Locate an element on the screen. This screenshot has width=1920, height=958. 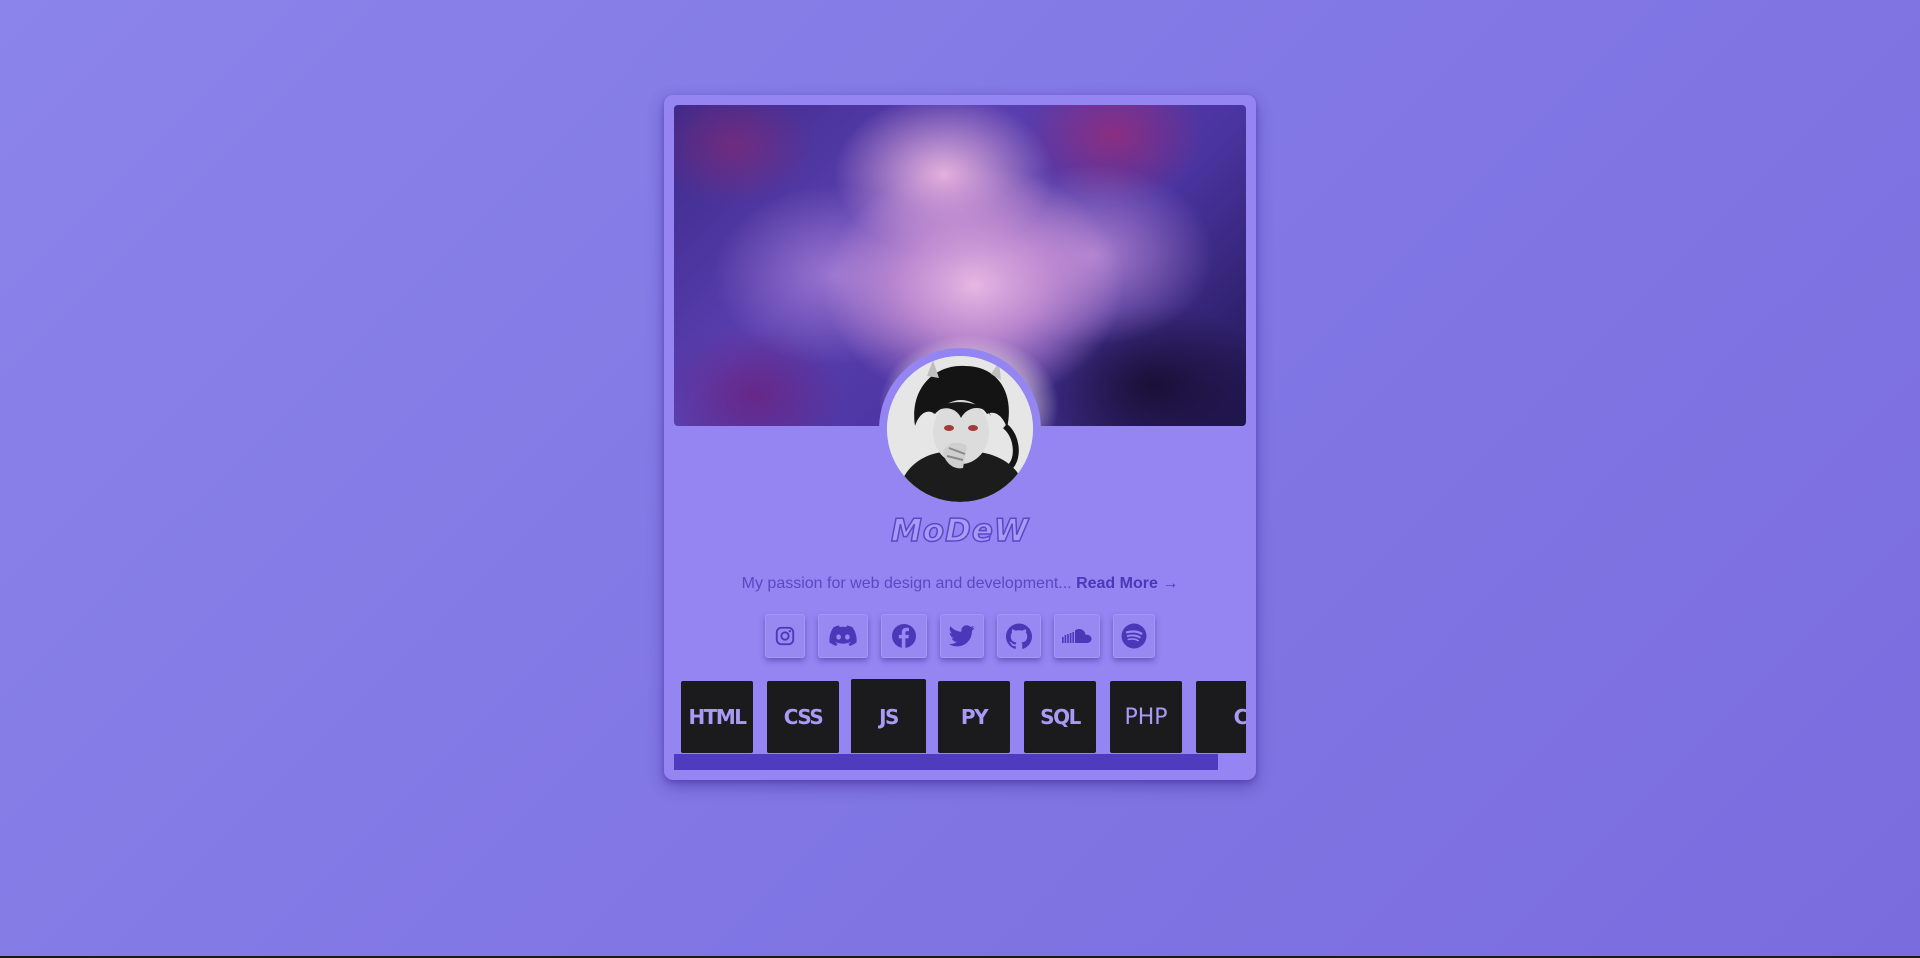
skill-sql: SQL is located at coordinates (1060, 717).